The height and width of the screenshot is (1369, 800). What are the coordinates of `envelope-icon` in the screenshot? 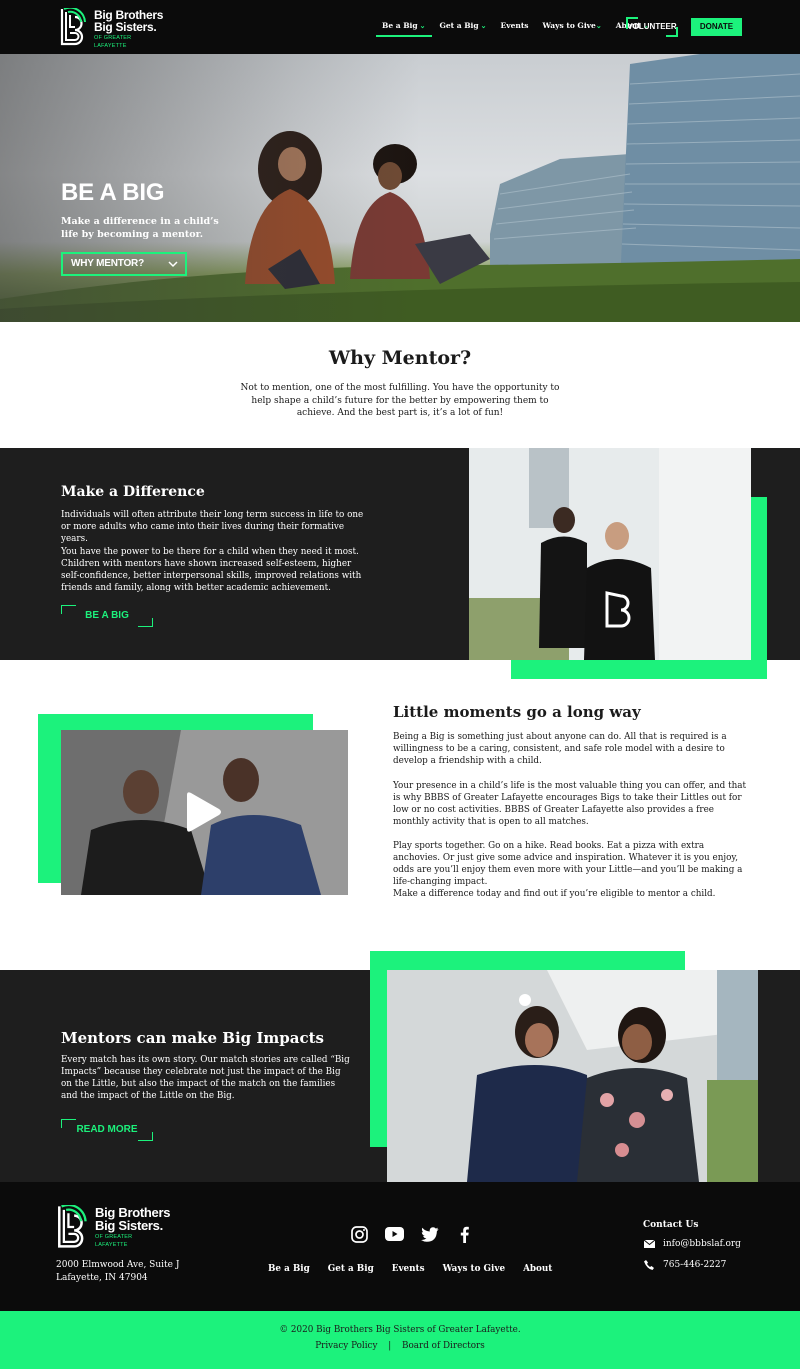 It's located at (649, 1244).